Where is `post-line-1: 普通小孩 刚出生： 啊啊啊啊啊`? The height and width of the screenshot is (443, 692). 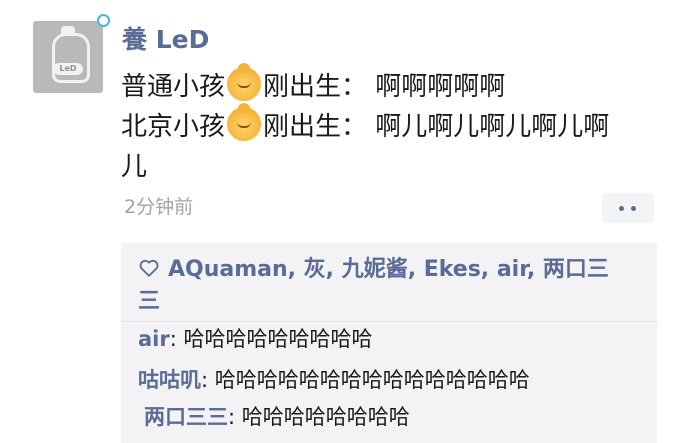
post-line-1: 普通小孩 刚出生： 啊啊啊啊啊 is located at coordinates (395, 85).